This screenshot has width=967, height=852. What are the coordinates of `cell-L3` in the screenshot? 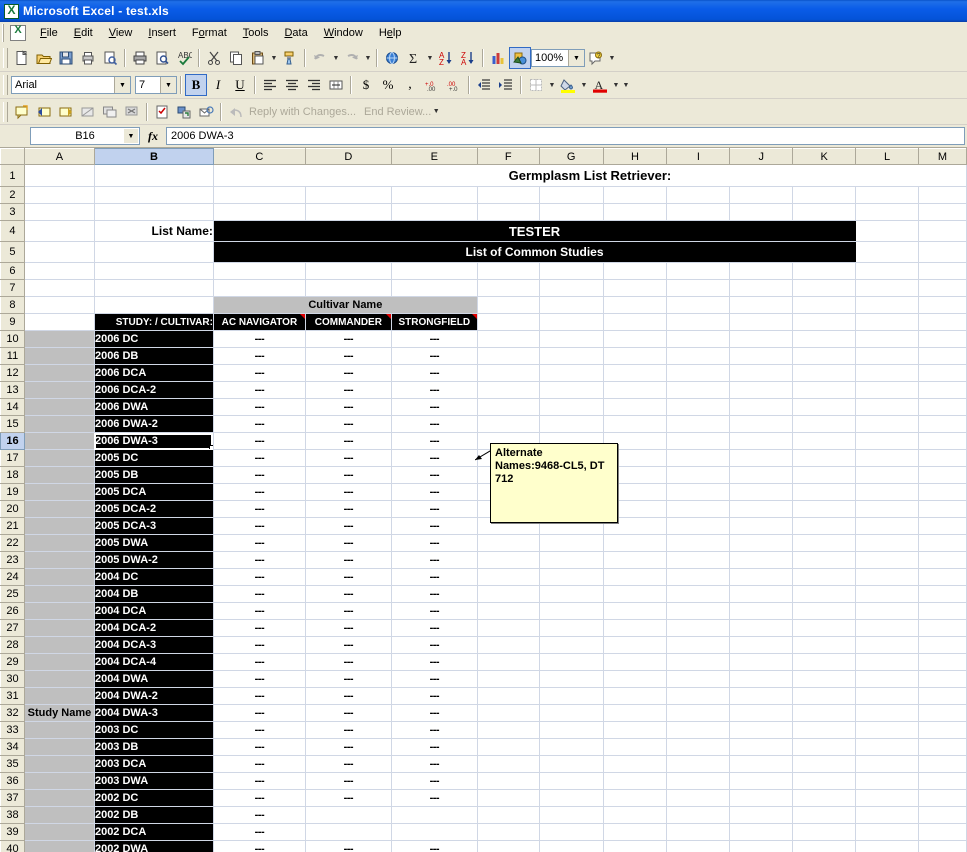 It's located at (887, 212).